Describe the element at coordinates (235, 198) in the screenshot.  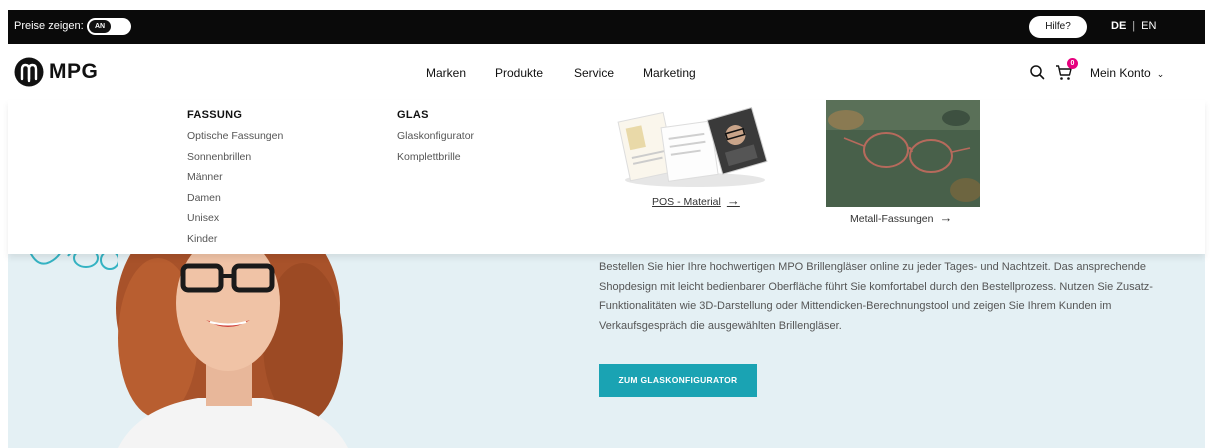
I see `menu-item-damen: Damen` at that location.